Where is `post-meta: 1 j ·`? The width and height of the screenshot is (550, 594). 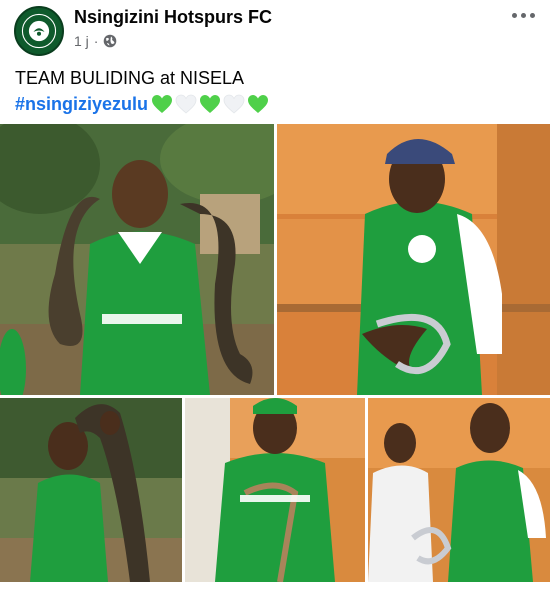
post-meta: 1 j · is located at coordinates (95, 41).